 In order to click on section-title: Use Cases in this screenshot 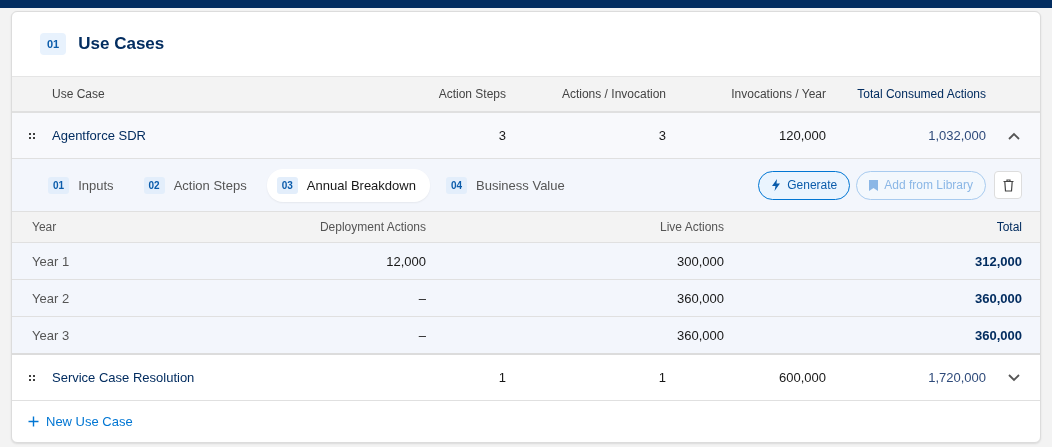, I will do `click(121, 44)`.